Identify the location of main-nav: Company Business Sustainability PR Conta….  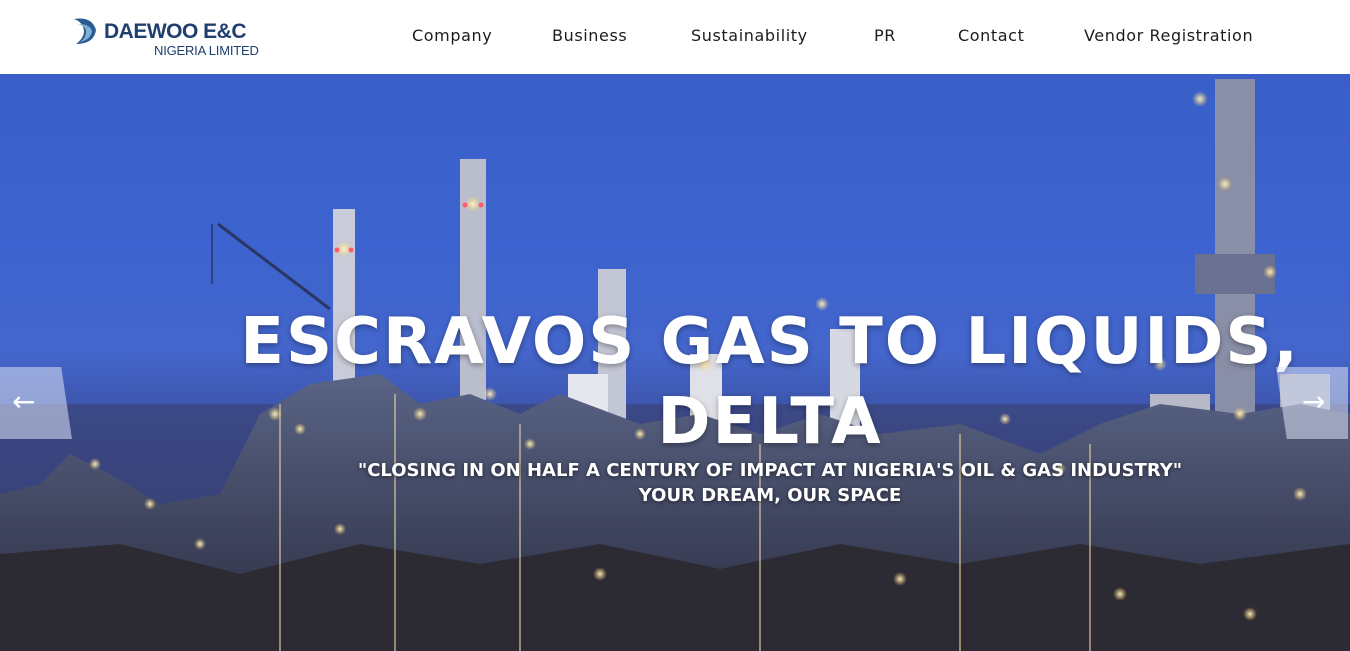
(675, 37).